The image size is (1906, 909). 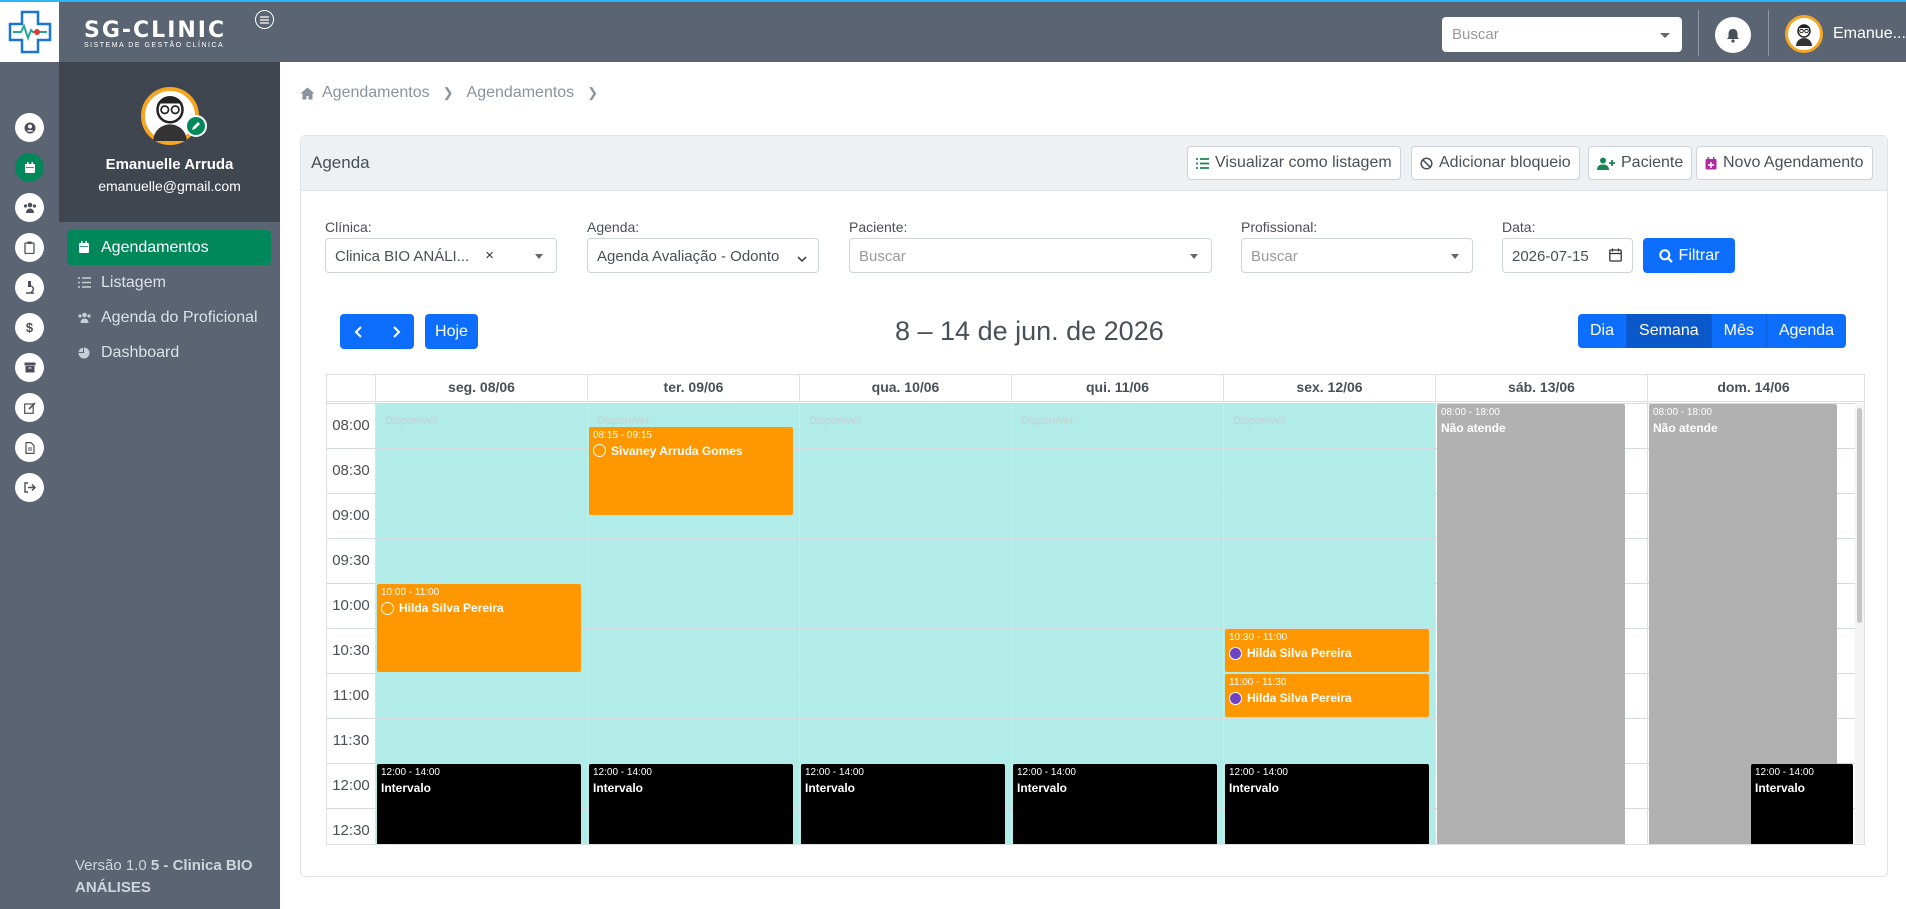 I want to click on home-icon, so click(x=307, y=93).